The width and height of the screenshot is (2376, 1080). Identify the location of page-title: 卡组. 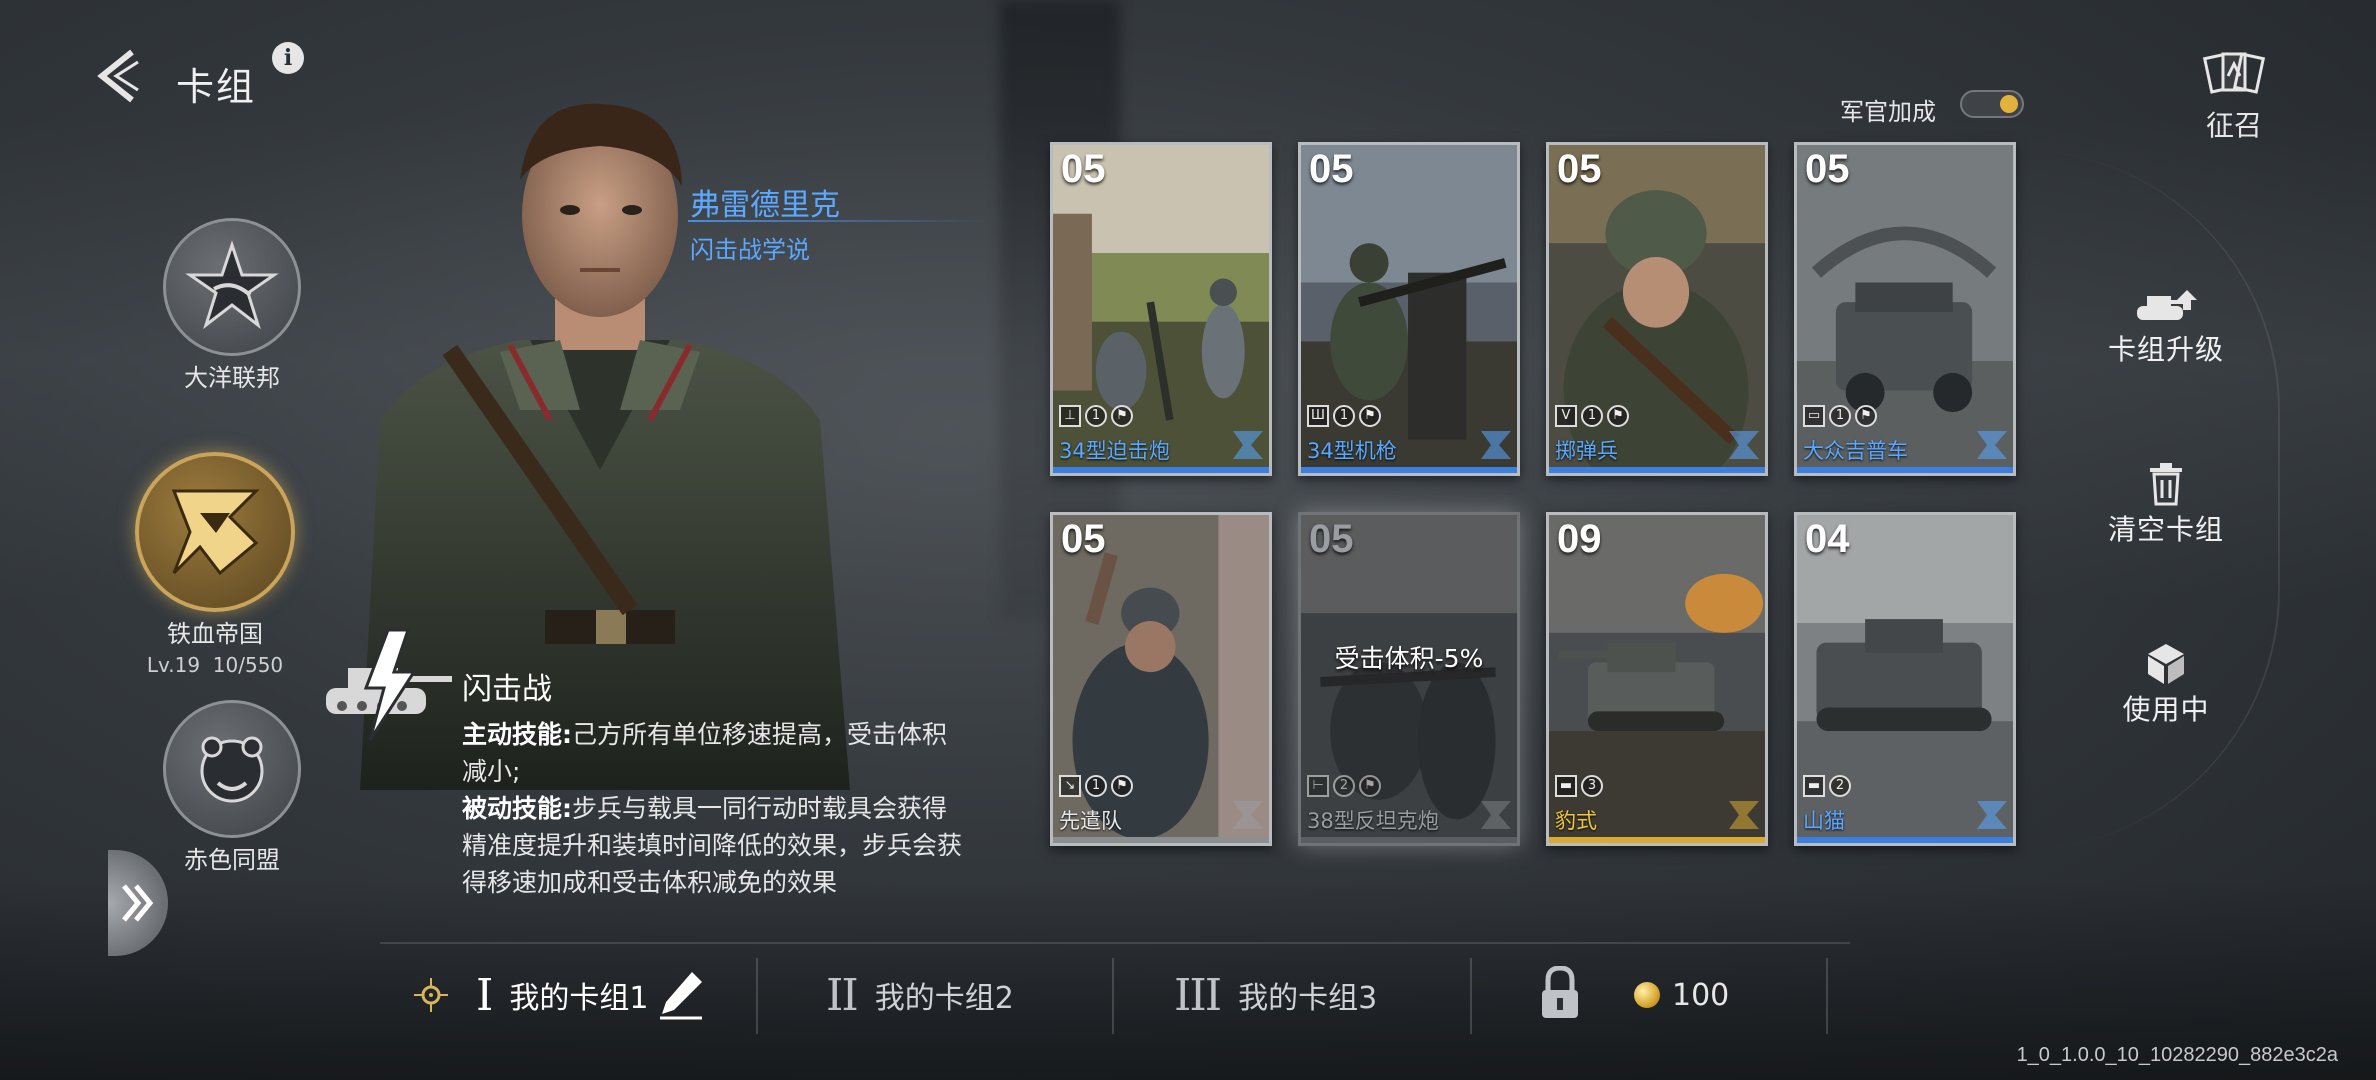
(216, 87).